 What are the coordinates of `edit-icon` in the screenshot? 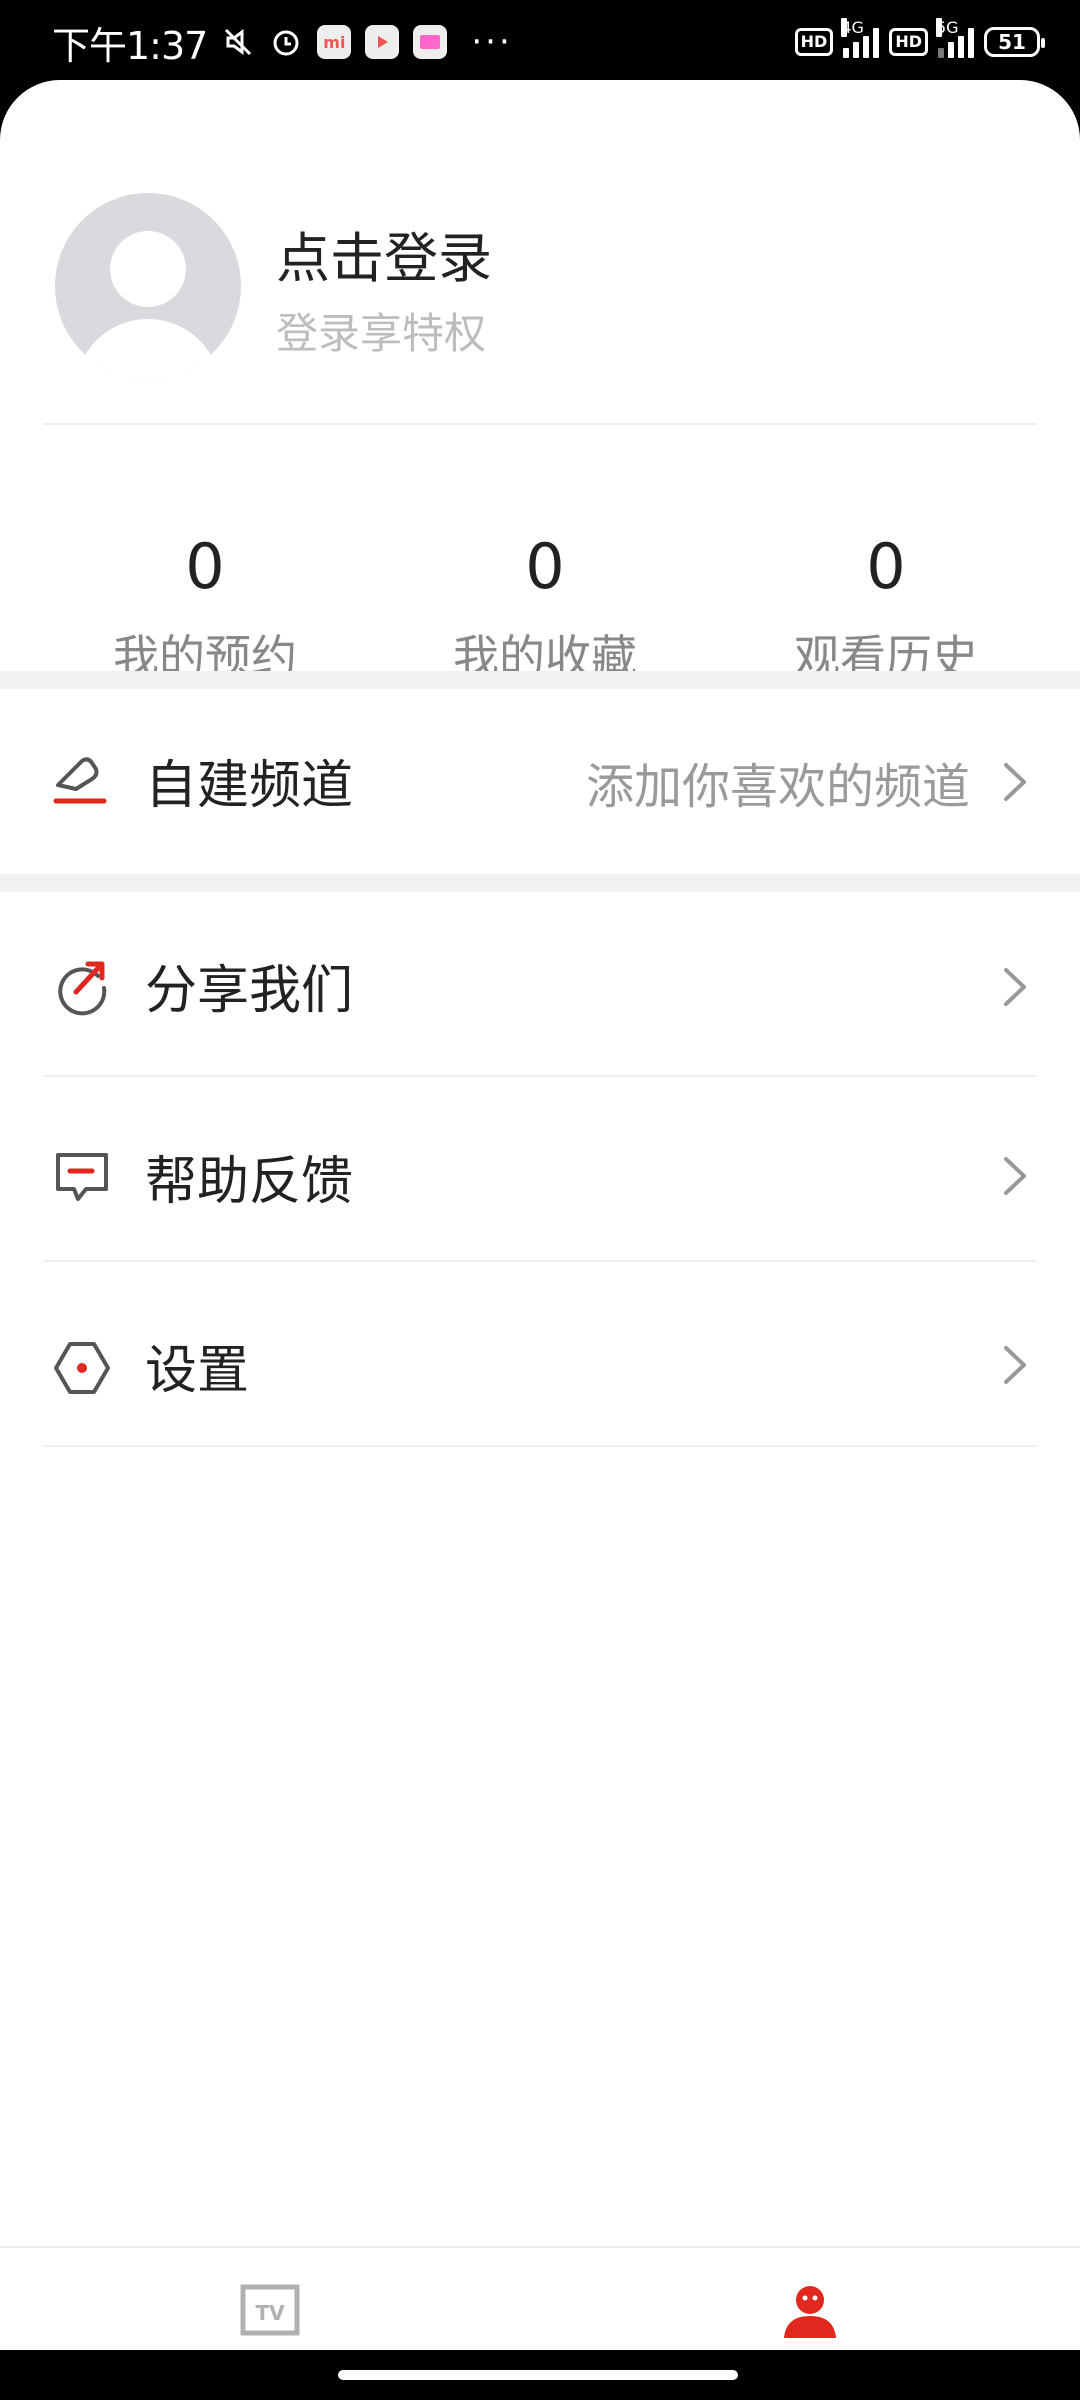 It's located at (82, 781).